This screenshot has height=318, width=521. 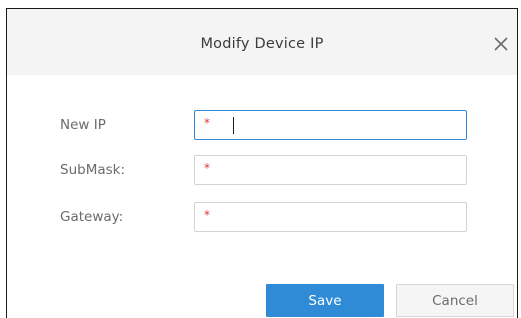 What do you see at coordinates (92, 217) in the screenshot?
I see `gateway-label: Gateway:` at bounding box center [92, 217].